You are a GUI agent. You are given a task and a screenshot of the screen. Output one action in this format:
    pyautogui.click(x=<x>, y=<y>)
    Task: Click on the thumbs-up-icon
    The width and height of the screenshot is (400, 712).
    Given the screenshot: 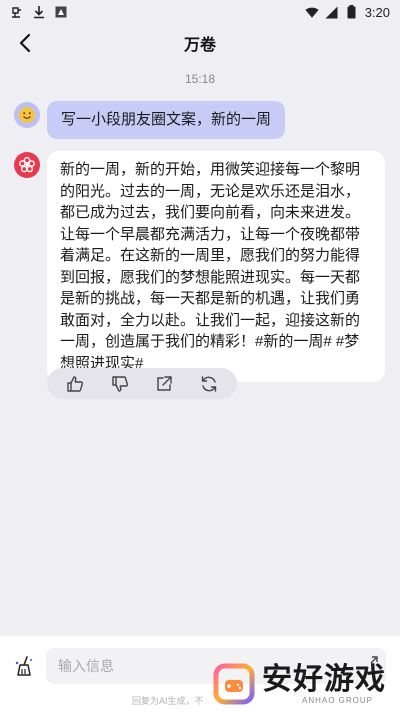 What is the action you would take?
    pyautogui.click(x=75, y=383)
    